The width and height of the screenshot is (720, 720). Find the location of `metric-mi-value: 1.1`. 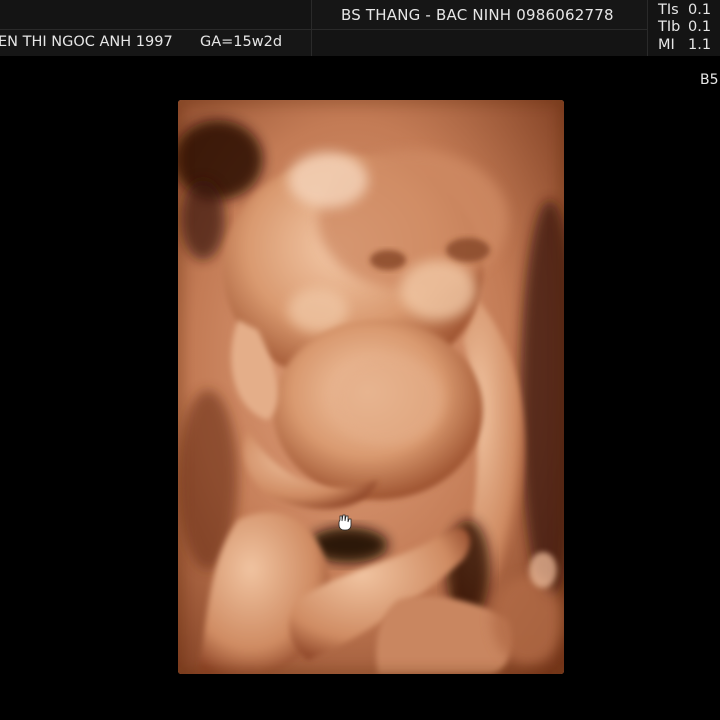

metric-mi-value: 1.1 is located at coordinates (700, 45).